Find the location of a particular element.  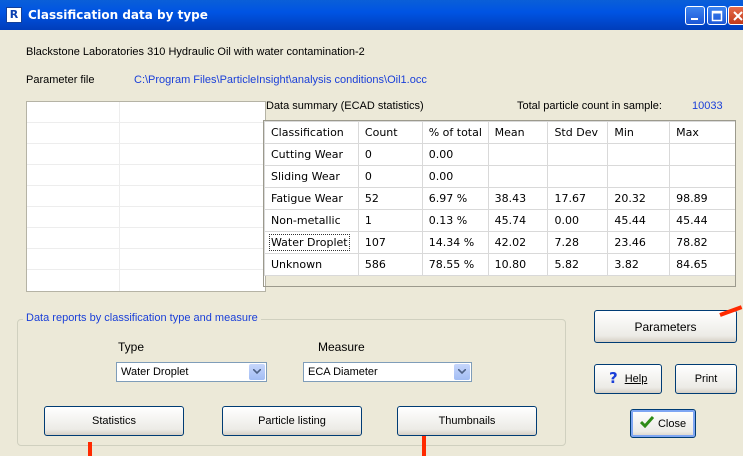

close-button-label: Close is located at coordinates (672, 423).